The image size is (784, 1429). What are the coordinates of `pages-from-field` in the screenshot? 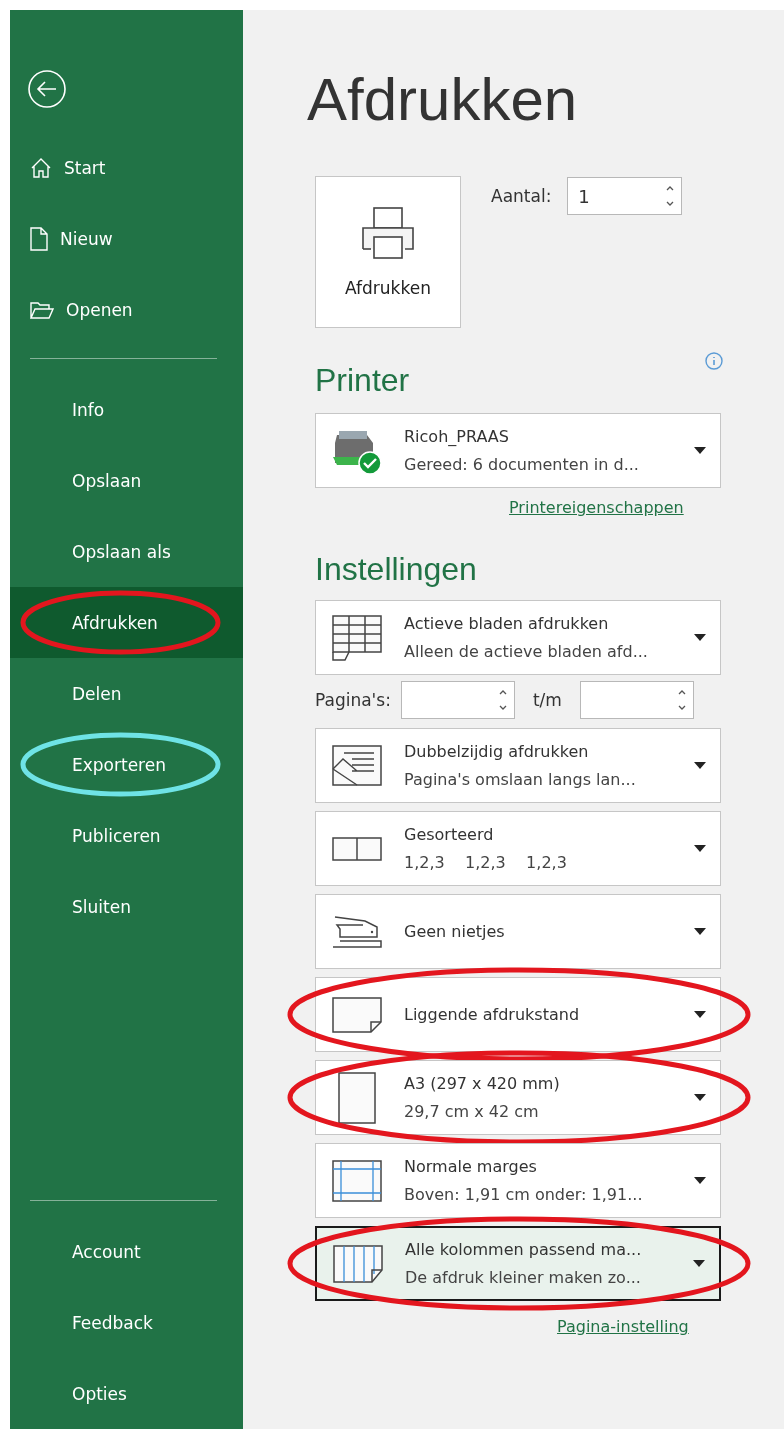 It's located at (457, 700).